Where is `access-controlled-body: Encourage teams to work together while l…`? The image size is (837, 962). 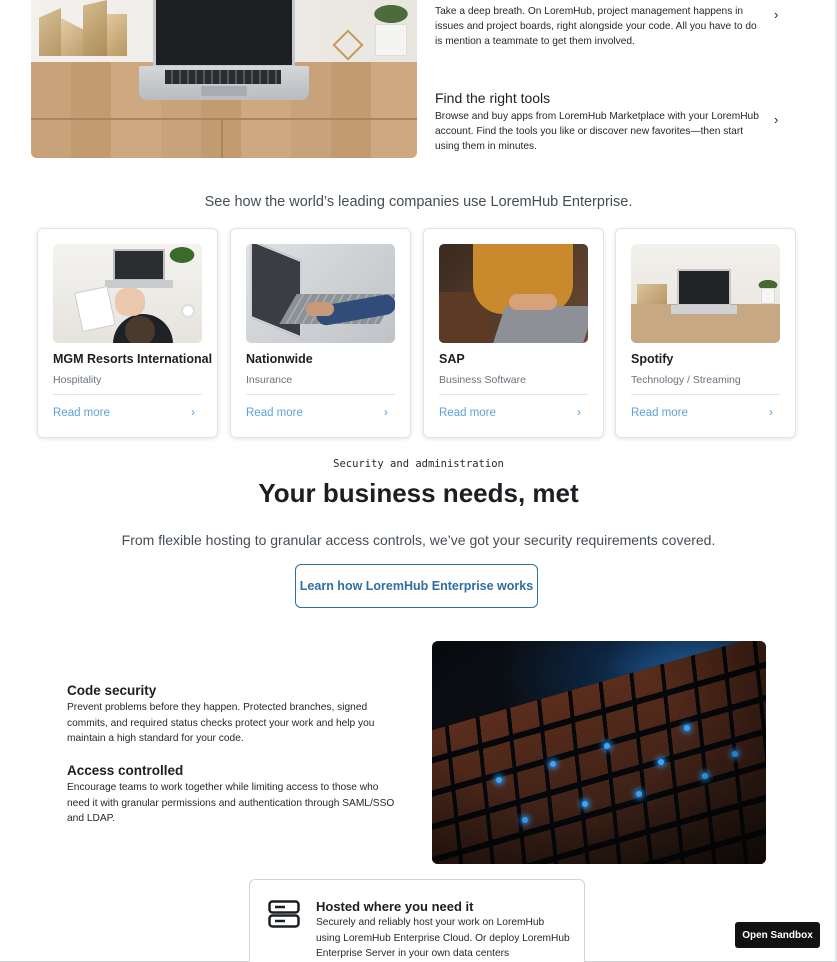 access-controlled-body: Encourage teams to work together while l… is located at coordinates (231, 803).